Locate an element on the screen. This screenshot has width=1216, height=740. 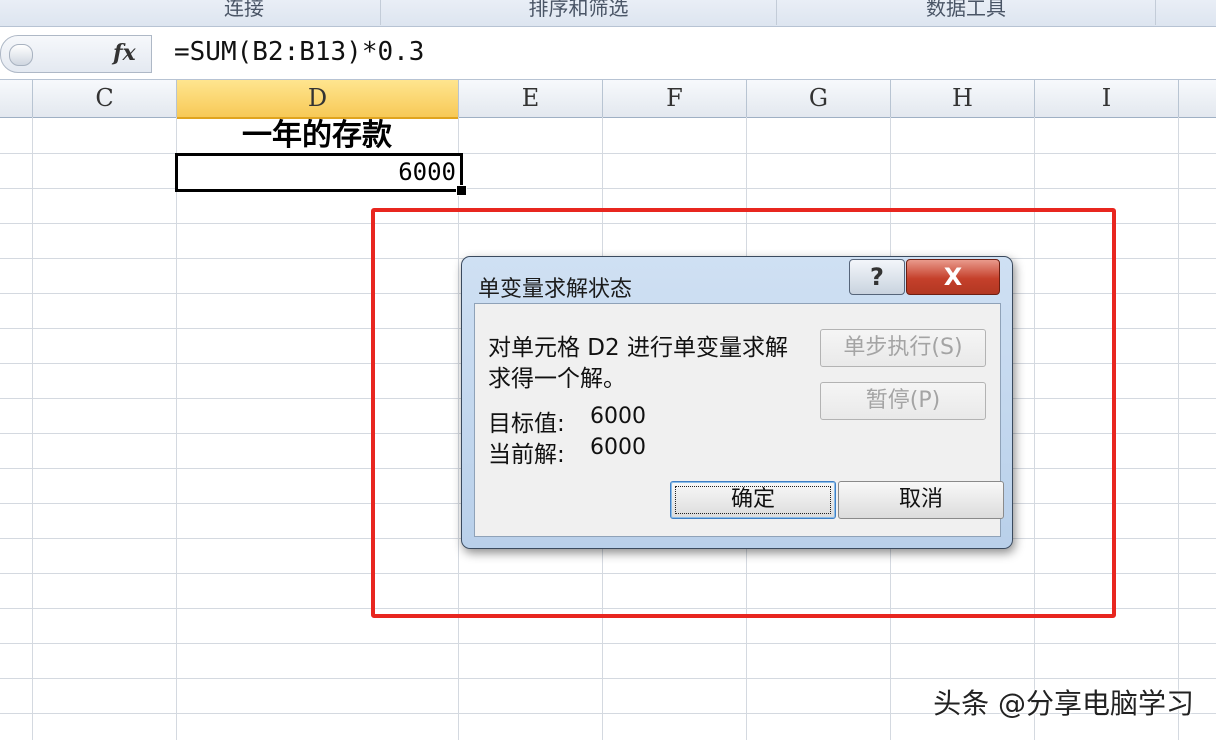
ribbon-group-connections: 连接 is located at coordinates (244, 12).